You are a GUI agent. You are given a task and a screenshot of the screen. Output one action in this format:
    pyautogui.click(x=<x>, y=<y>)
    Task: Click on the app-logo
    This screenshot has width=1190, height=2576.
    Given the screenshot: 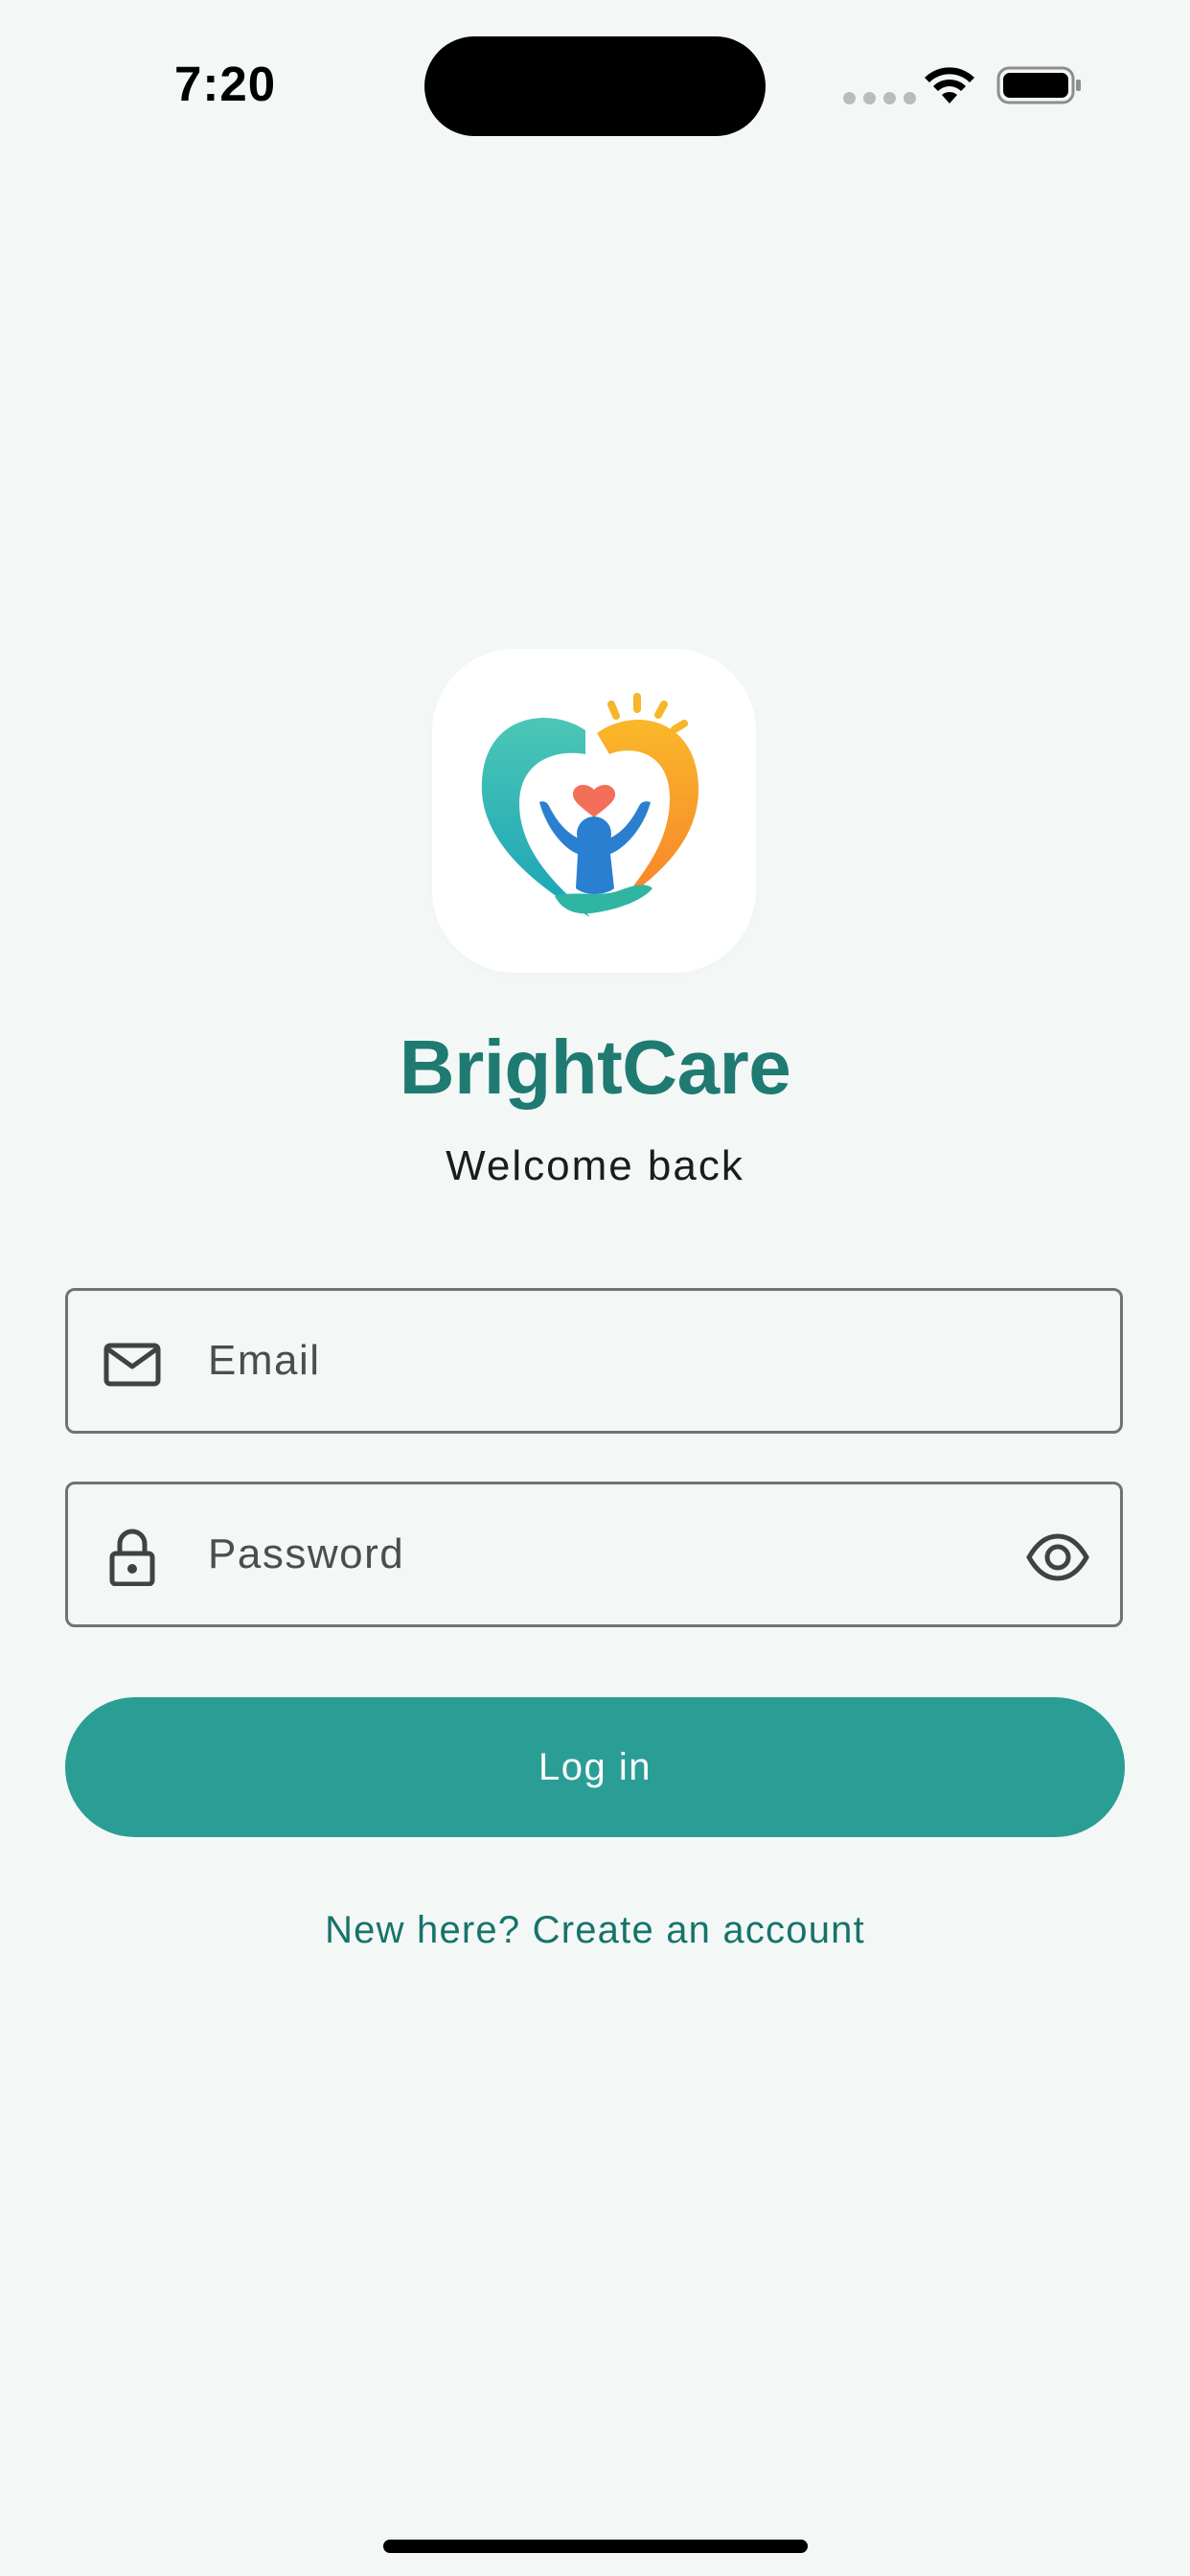 What is the action you would take?
    pyautogui.click(x=594, y=811)
    